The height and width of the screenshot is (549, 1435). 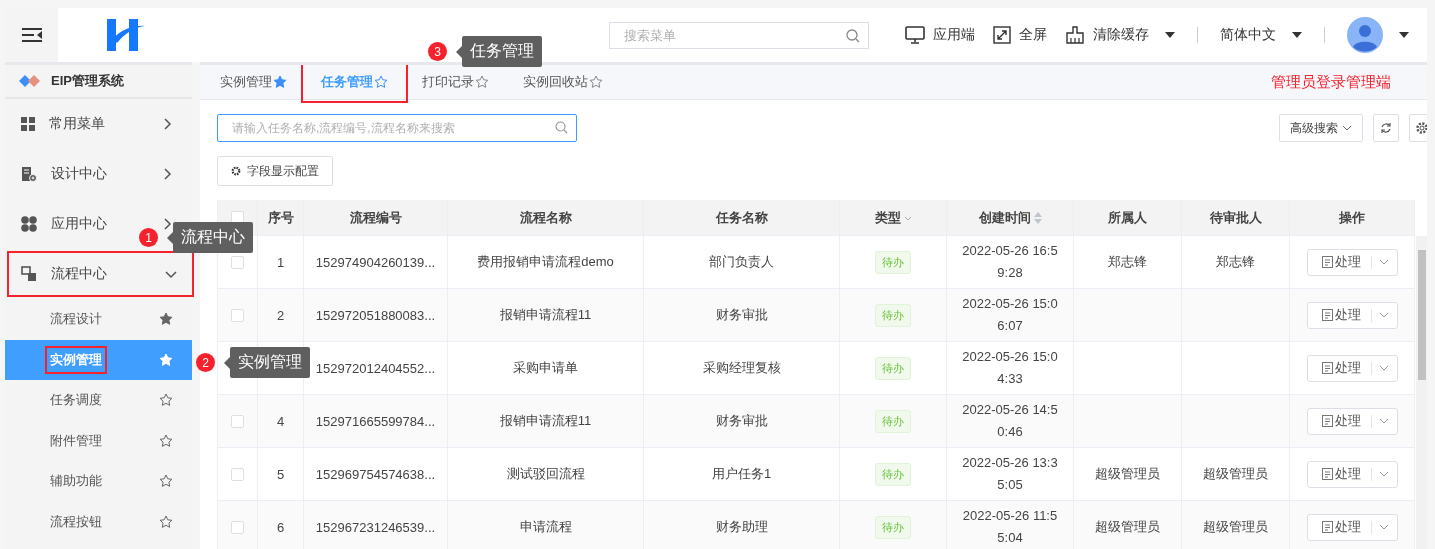 I want to click on table-cell: 4, so click(x=281, y=421).